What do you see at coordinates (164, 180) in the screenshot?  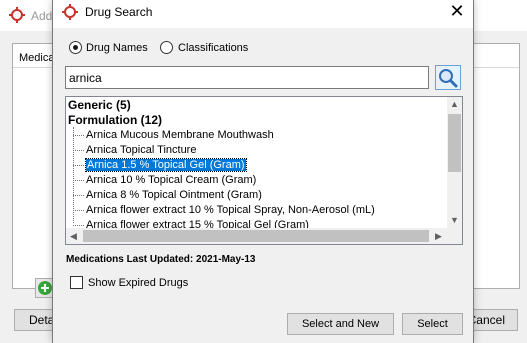 I see `list-item: Arnica 10 % Topical Cream (Gram)` at bounding box center [164, 180].